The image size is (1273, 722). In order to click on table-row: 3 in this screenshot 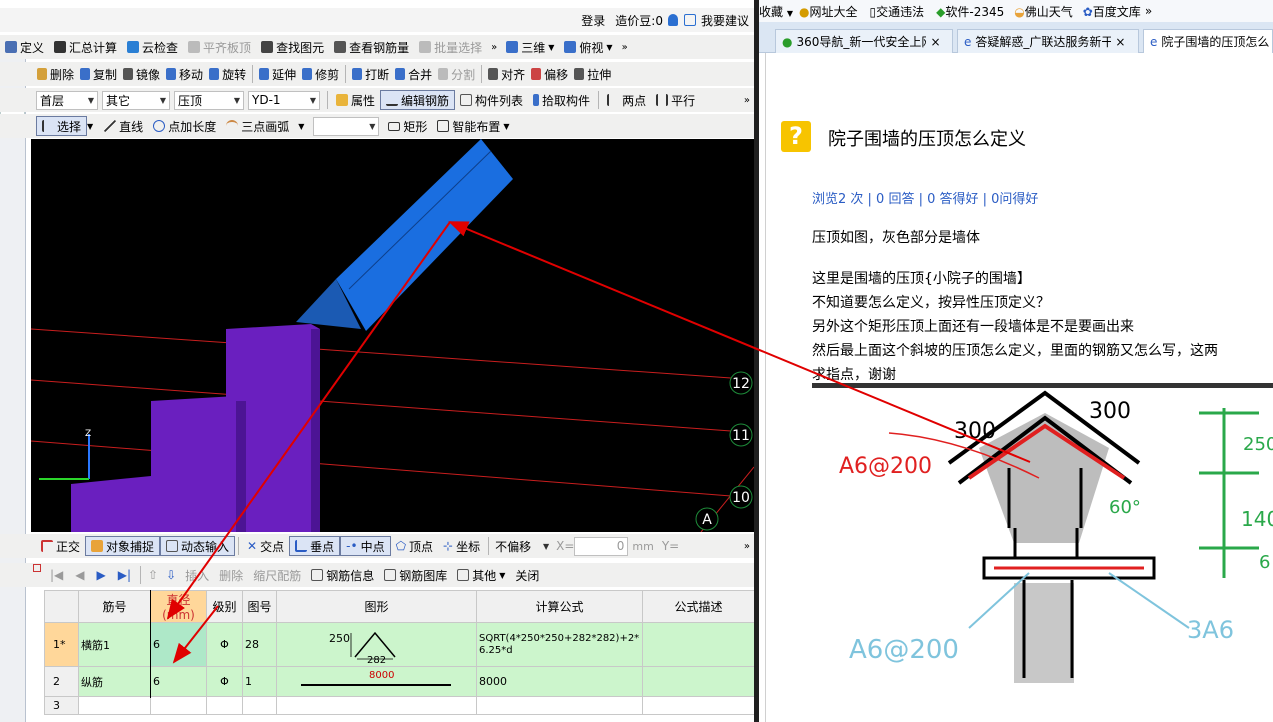, I will do `click(399, 705)`.